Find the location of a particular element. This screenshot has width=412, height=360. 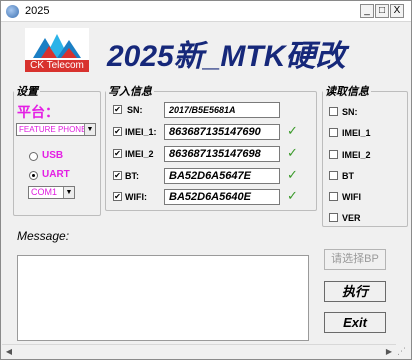

select-bp-button: 请选择BP is located at coordinates (355, 259).